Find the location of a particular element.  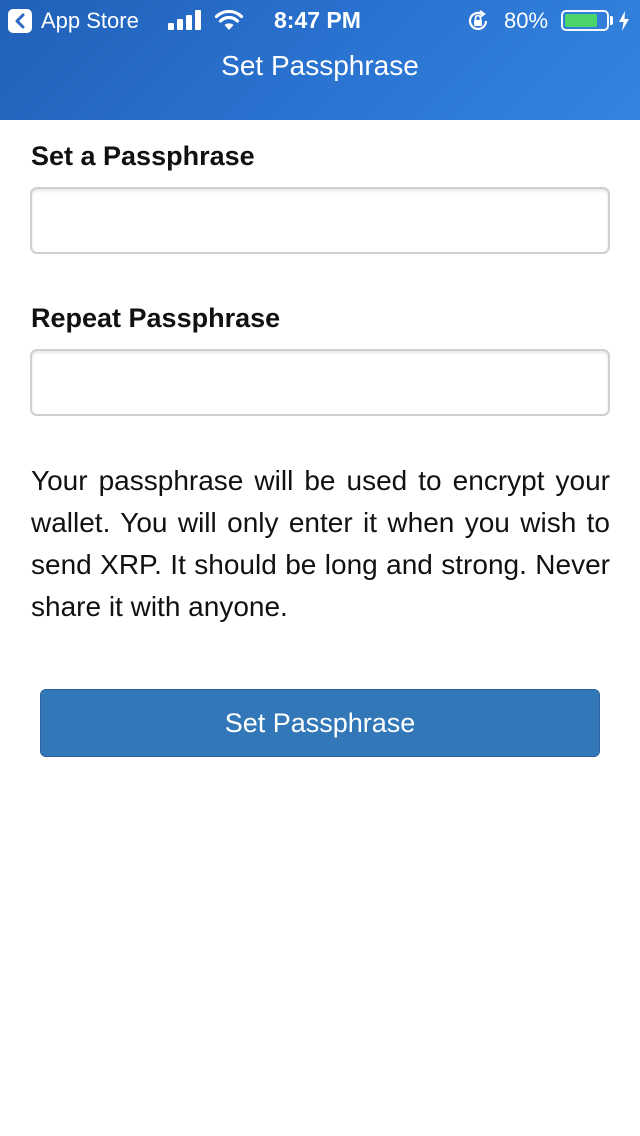

status-bar: App Store 8:47 PM 80% is located at coordinates (320, 20).